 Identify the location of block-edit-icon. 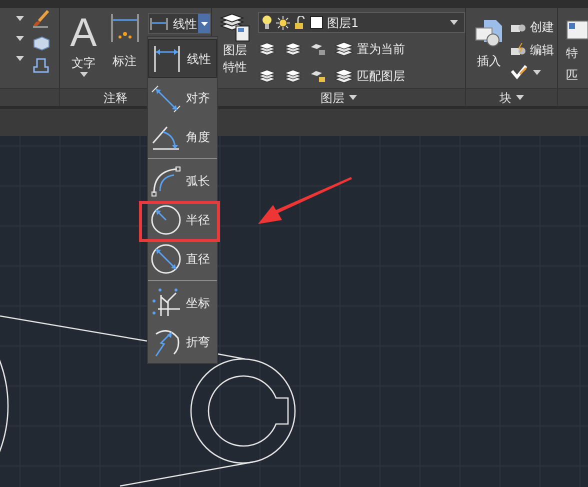
(518, 50).